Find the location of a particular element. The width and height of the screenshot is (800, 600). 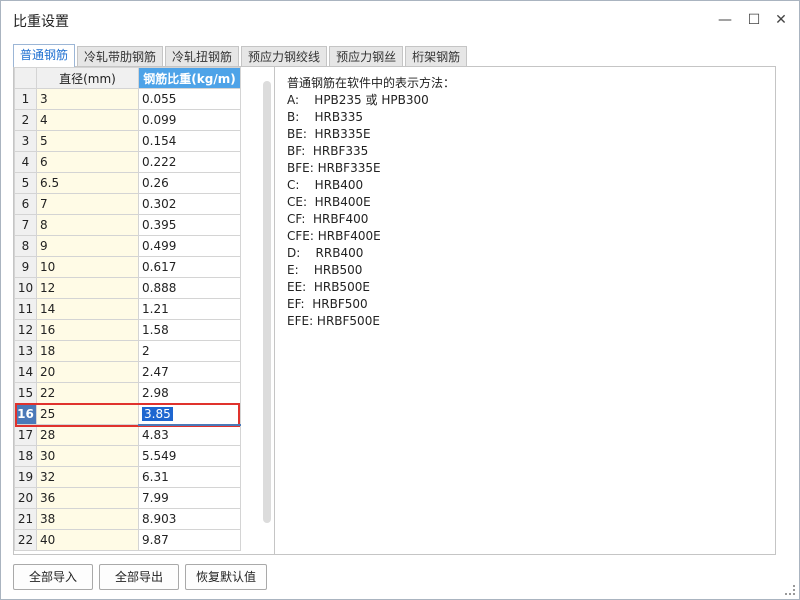

weight-cell: 0.617 is located at coordinates (189, 267).